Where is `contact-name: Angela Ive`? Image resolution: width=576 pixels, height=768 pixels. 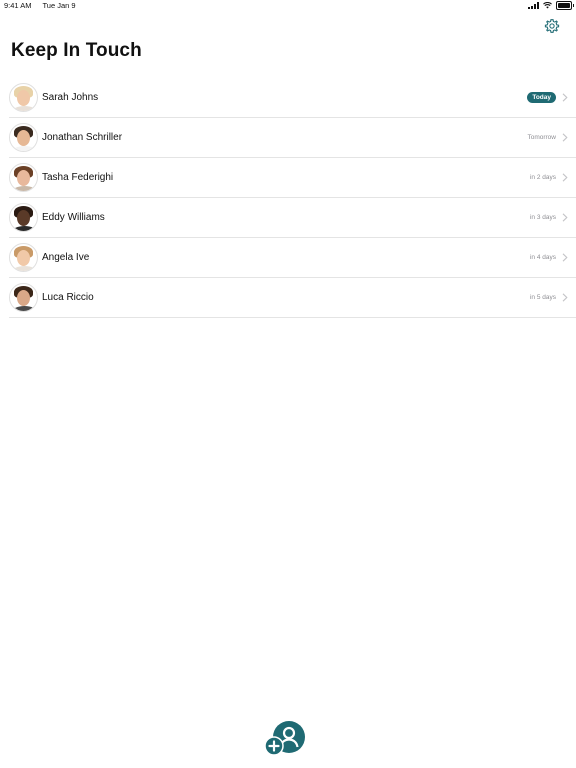
contact-name: Angela Ive is located at coordinates (66, 257).